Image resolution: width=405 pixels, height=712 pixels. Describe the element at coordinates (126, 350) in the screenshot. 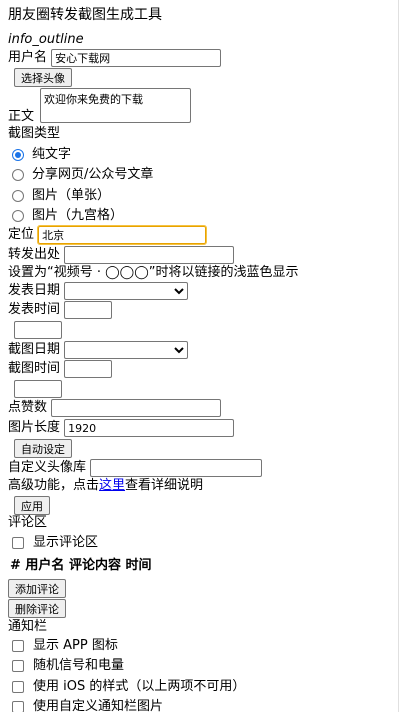

I see `shot-date-select` at that location.